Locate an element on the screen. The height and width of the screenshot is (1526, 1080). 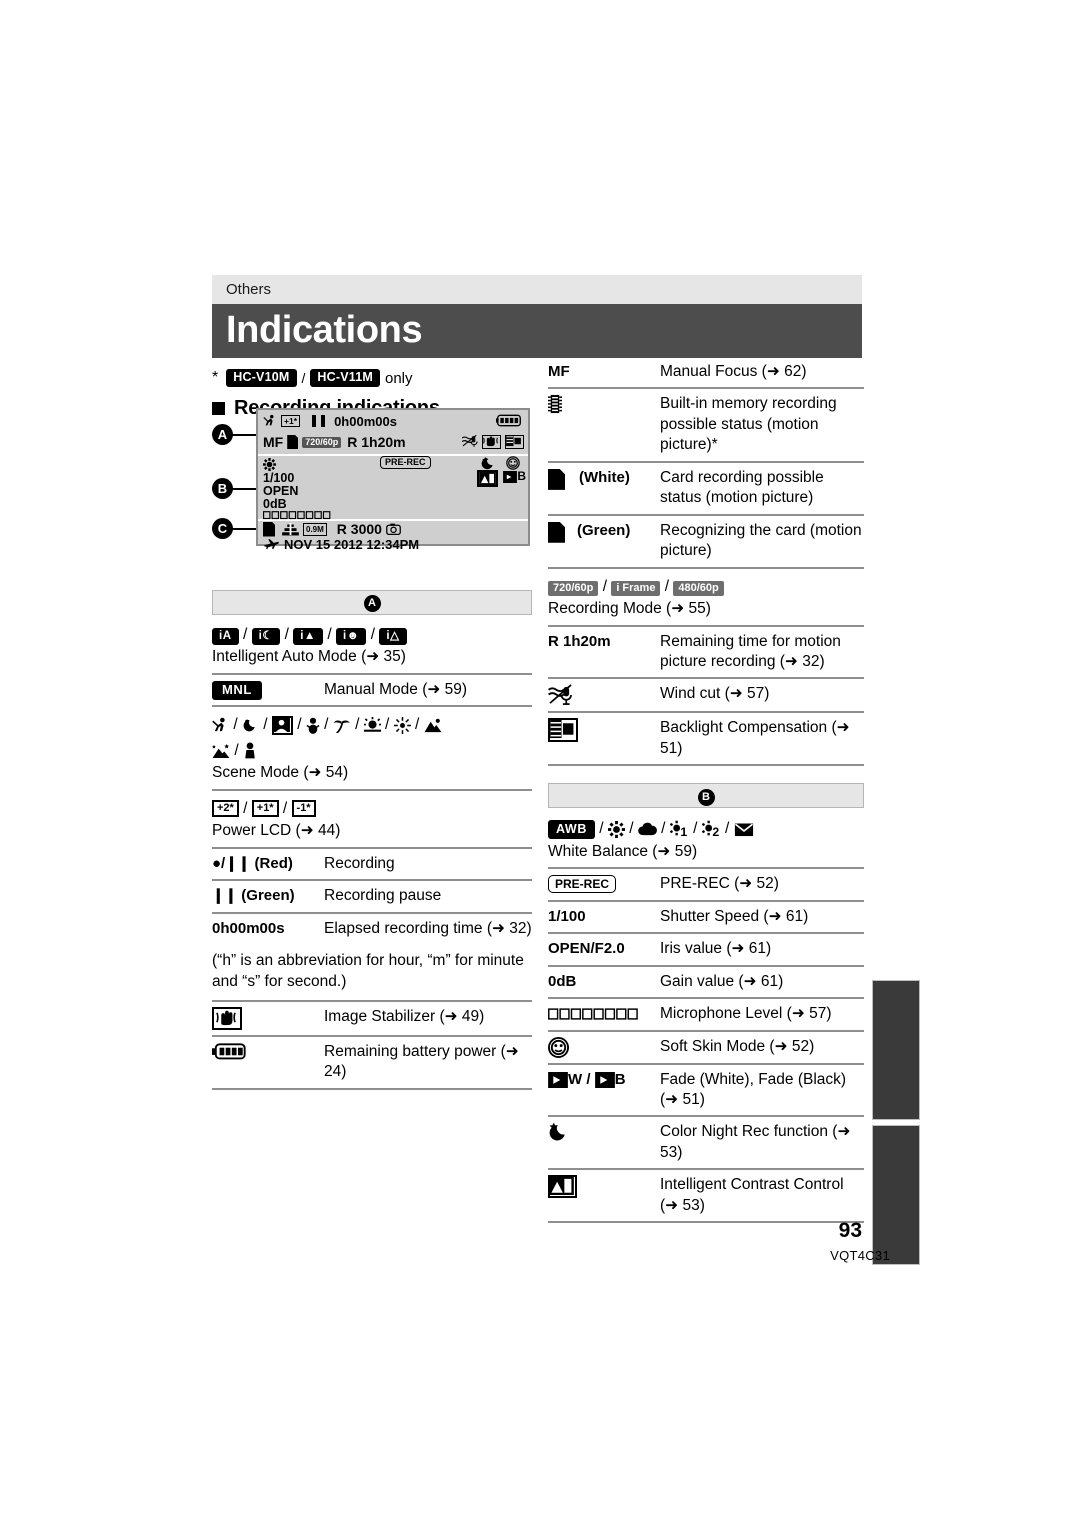
table-row: Color Night Rec function (➜ 53) is located at coordinates (706, 1142).